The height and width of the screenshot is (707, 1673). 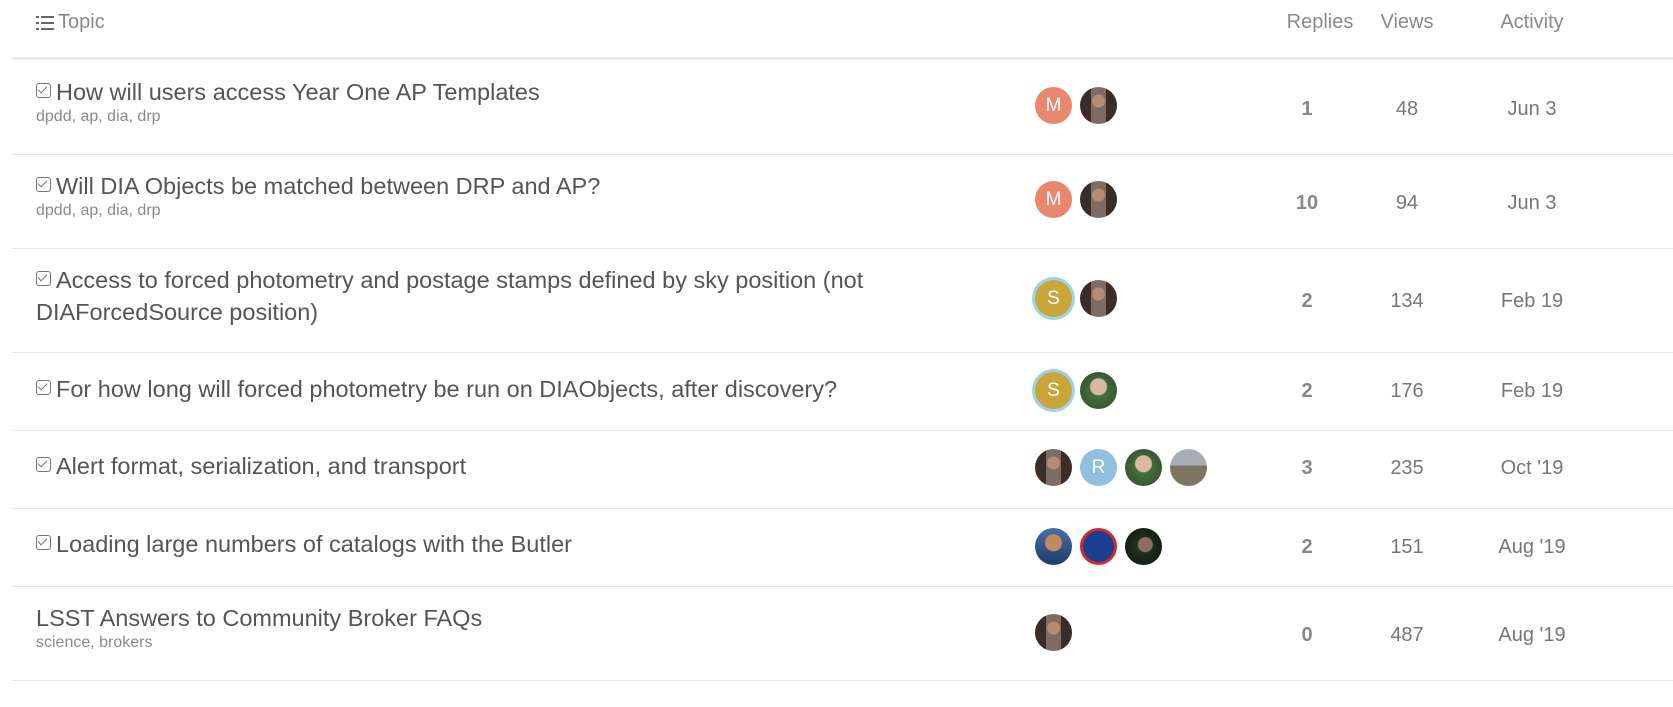 I want to click on header-replies: Replies, so click(x=1320, y=22).